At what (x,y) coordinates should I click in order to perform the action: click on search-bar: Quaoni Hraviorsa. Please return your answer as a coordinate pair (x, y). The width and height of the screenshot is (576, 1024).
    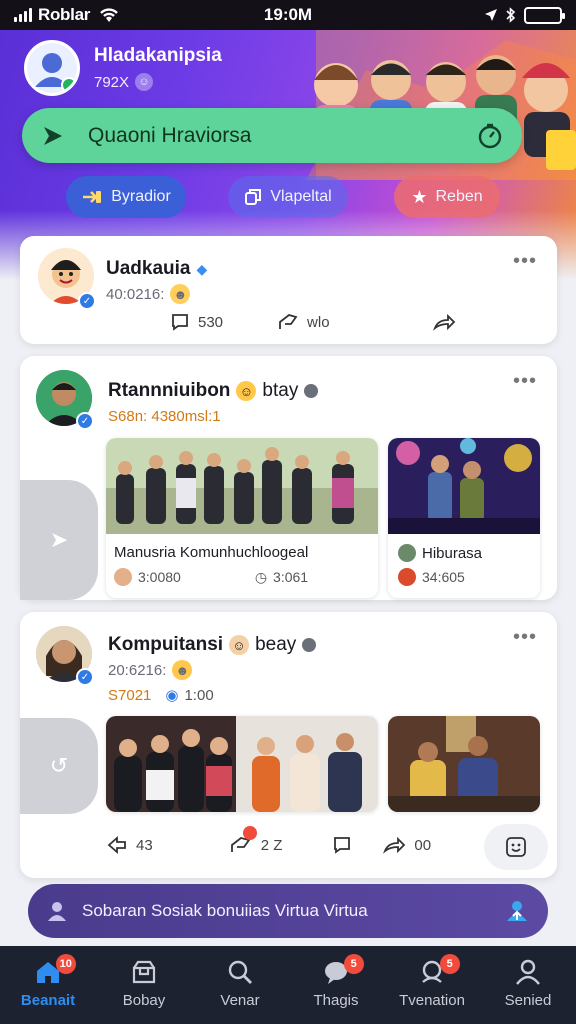
    Looking at the image, I should click on (272, 135).